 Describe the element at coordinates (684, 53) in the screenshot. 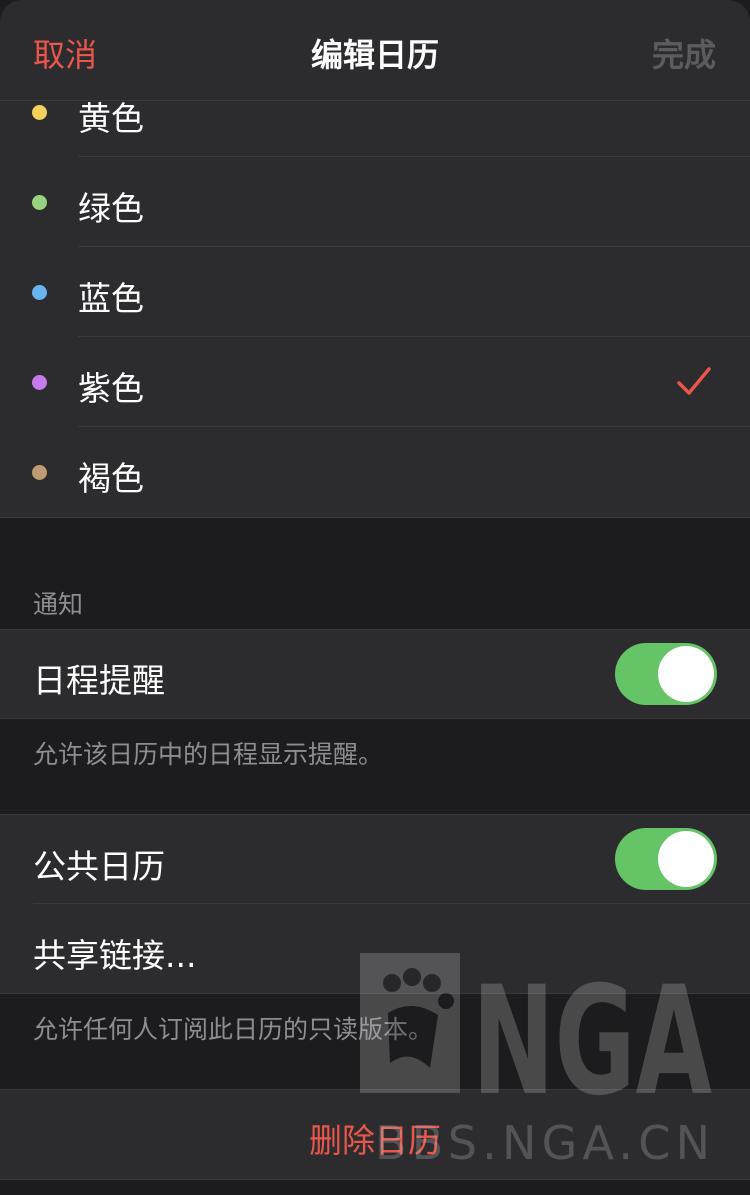

I see `done-button: 完成` at that location.